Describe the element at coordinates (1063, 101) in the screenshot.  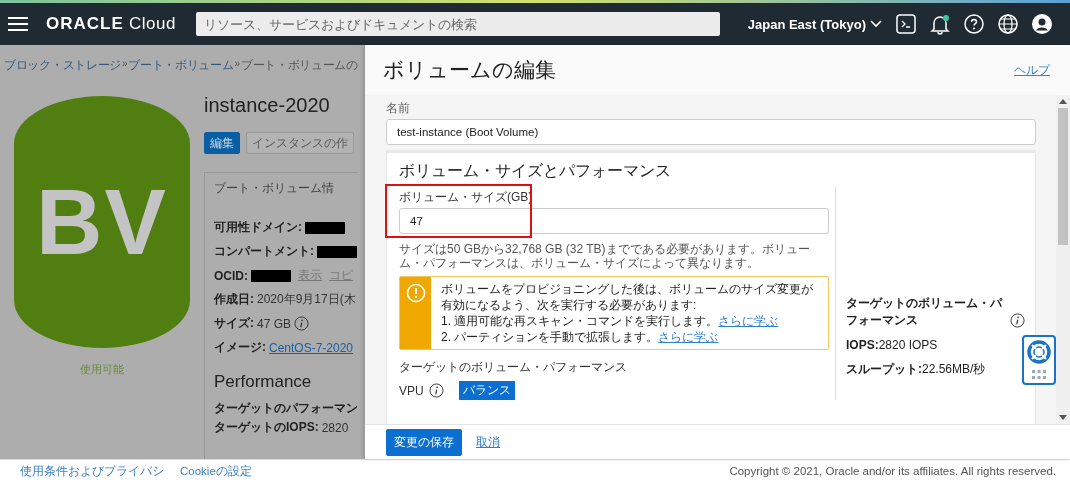
I see `scroll-up-icon` at that location.